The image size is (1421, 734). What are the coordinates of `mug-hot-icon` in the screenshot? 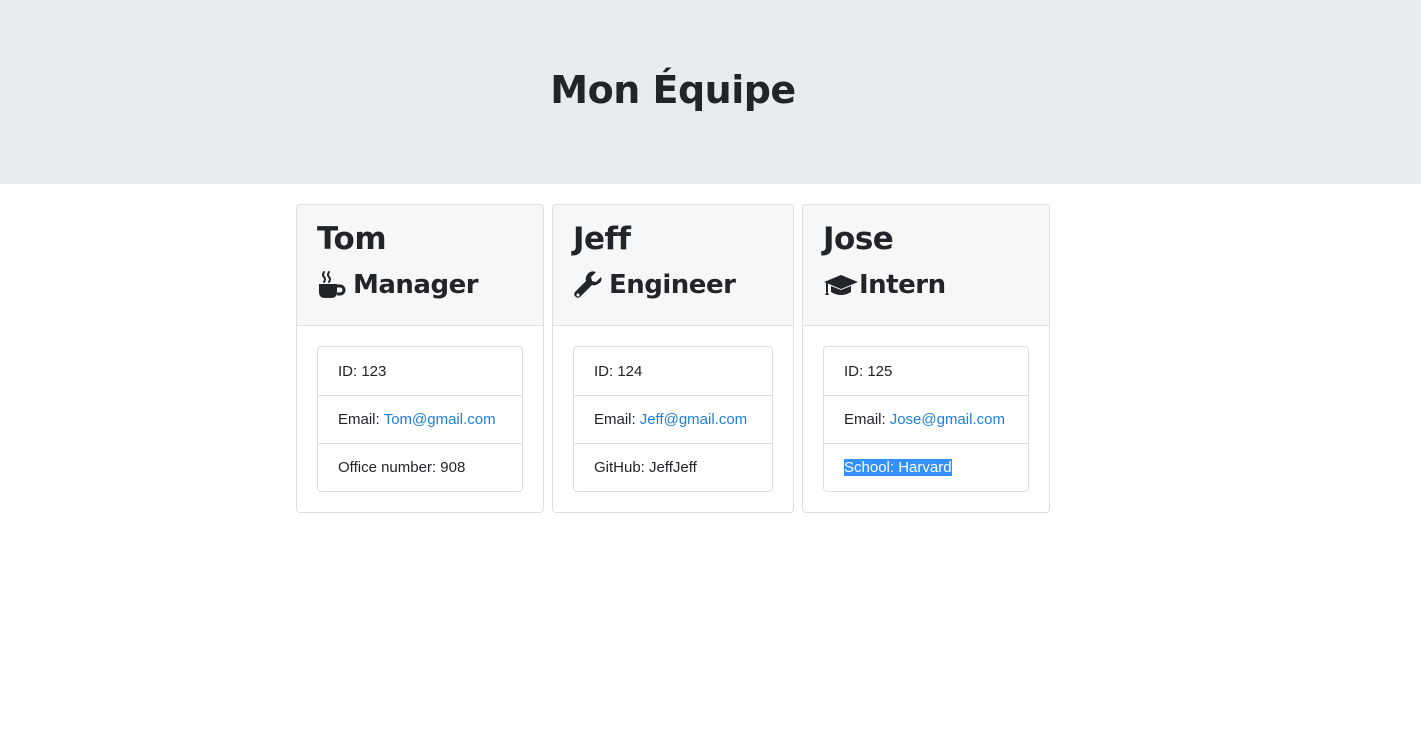 It's located at (335, 285).